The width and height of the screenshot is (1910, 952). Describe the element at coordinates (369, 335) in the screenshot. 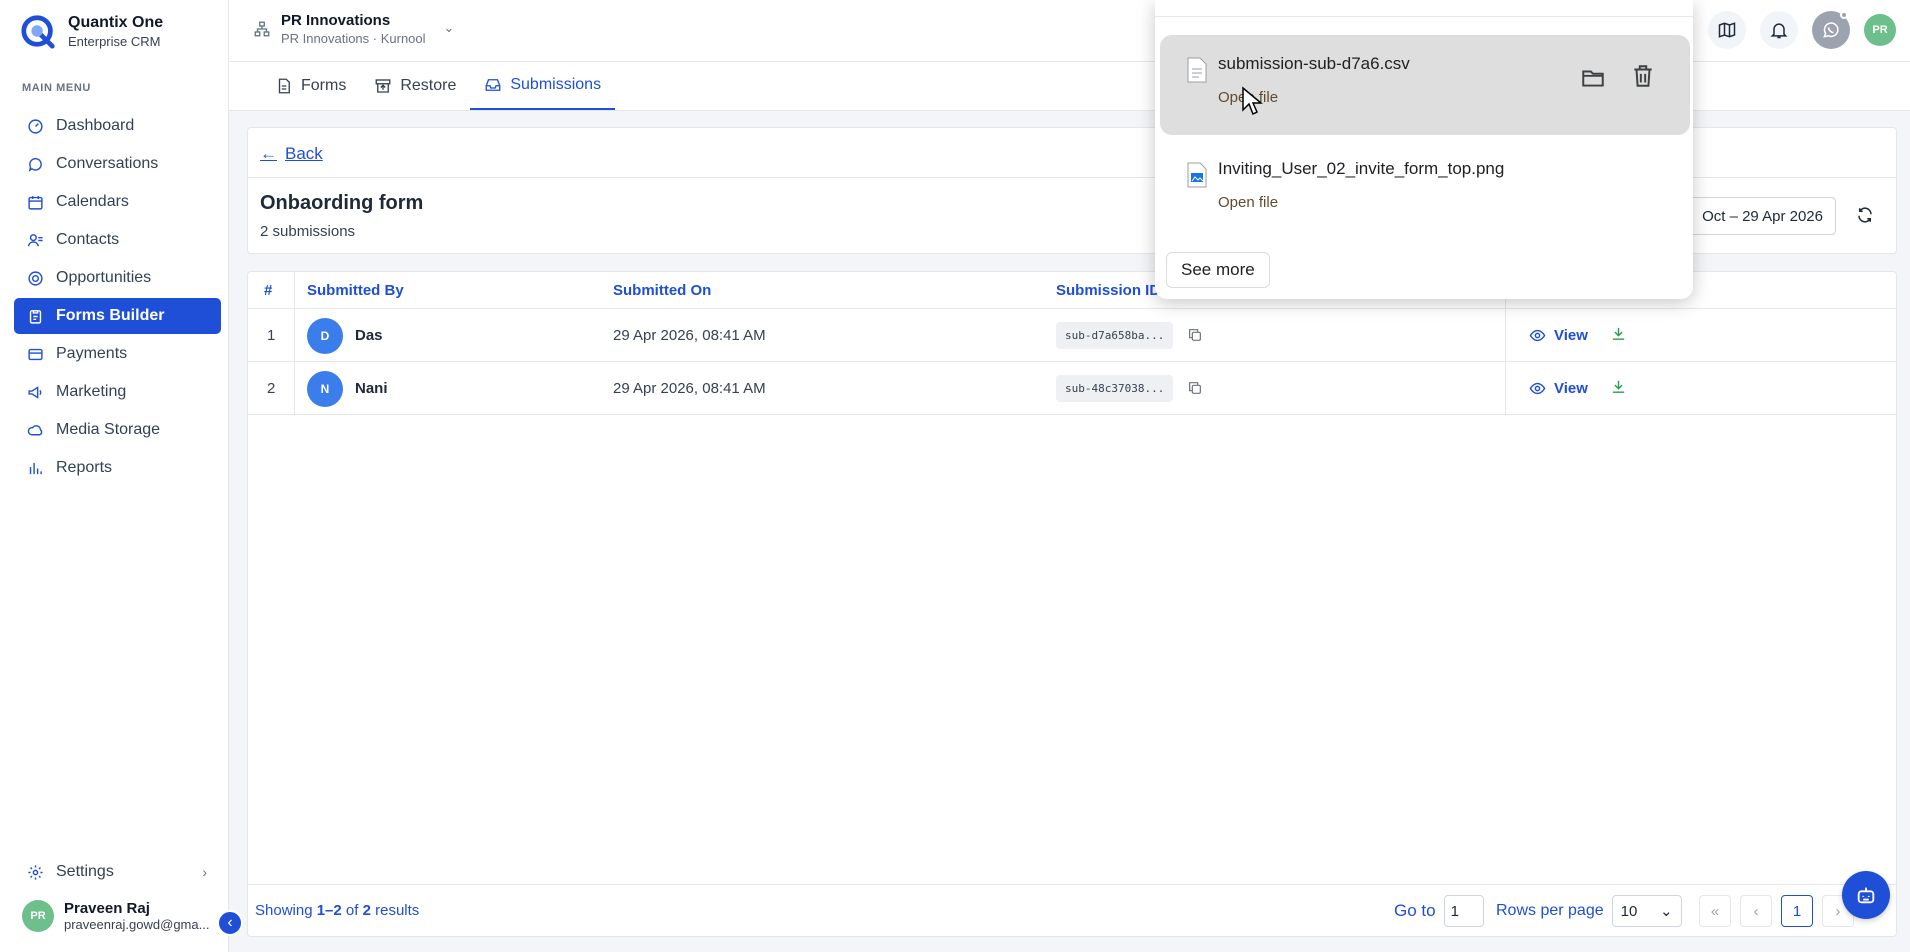

I see `submitter-name: Das` at that location.